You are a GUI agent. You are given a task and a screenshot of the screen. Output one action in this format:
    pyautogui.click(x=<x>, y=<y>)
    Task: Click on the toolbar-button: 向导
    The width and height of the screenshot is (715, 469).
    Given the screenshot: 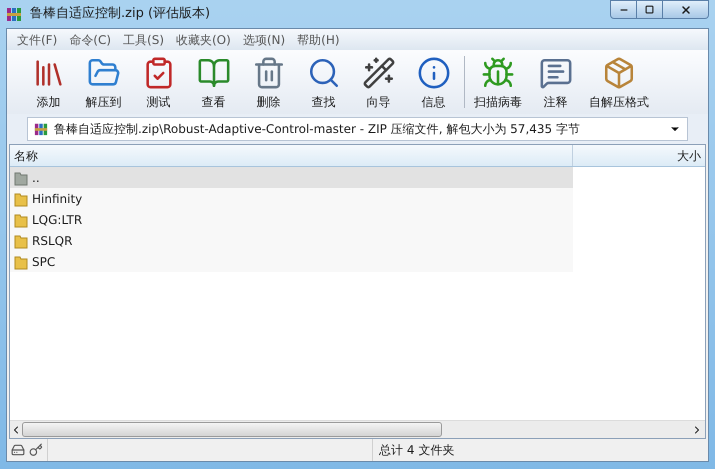 What is the action you would take?
    pyautogui.click(x=378, y=82)
    